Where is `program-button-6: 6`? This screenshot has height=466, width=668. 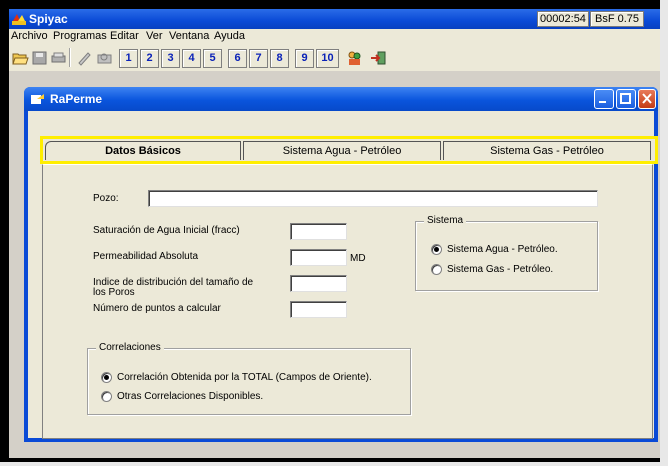
program-button-6: 6 is located at coordinates (237, 58).